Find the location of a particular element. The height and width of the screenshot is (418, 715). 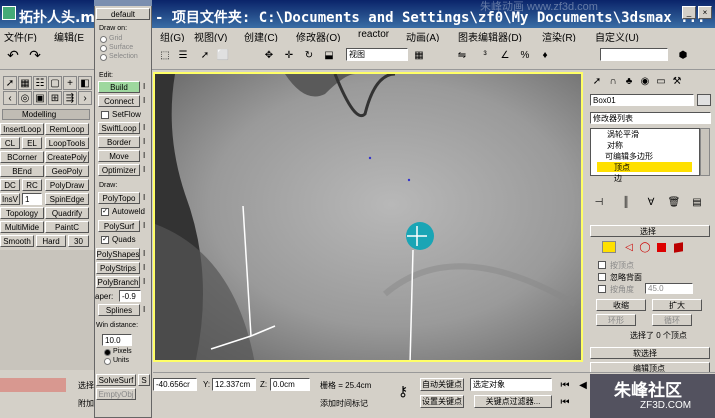

dc-button: DC is located at coordinates (10, 185).